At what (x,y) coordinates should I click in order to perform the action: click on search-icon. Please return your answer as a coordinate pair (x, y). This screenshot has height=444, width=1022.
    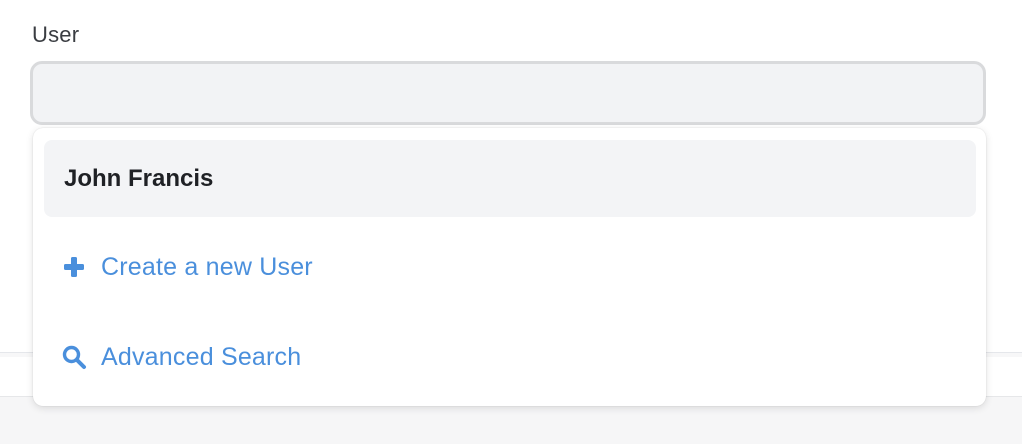
    Looking at the image, I should click on (74, 357).